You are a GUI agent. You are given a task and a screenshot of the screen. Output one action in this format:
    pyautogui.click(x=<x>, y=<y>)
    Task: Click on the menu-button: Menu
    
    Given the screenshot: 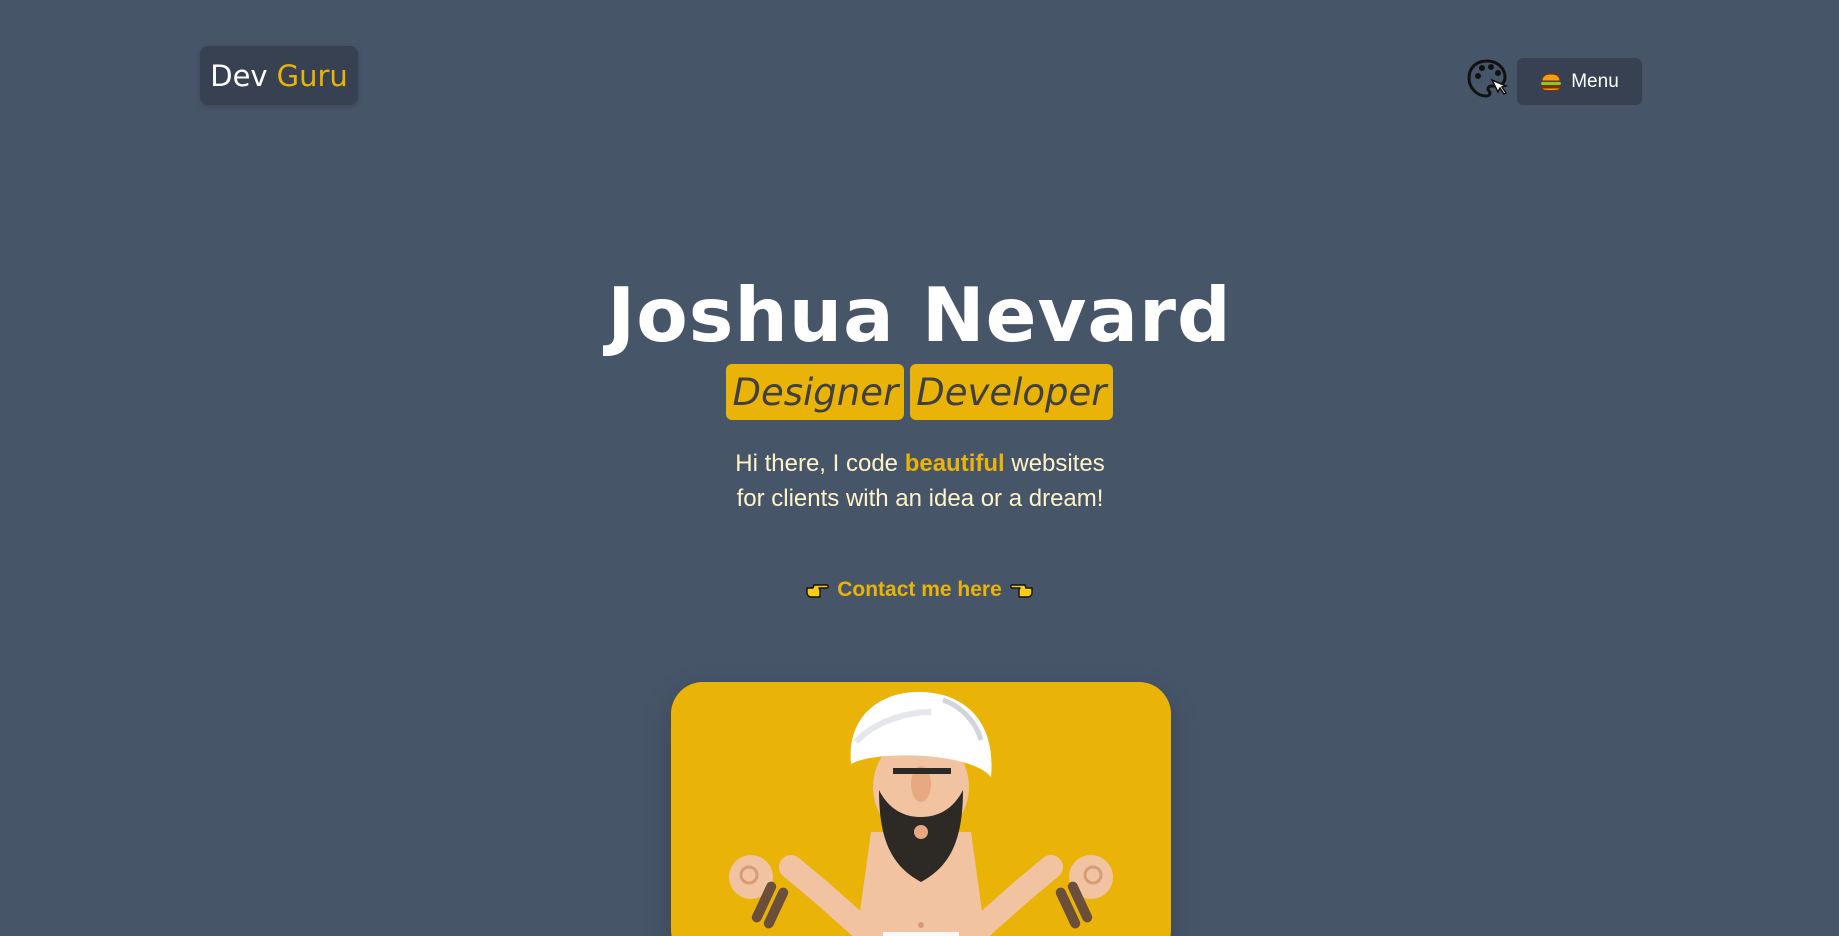 What is the action you would take?
    pyautogui.click(x=1579, y=81)
    